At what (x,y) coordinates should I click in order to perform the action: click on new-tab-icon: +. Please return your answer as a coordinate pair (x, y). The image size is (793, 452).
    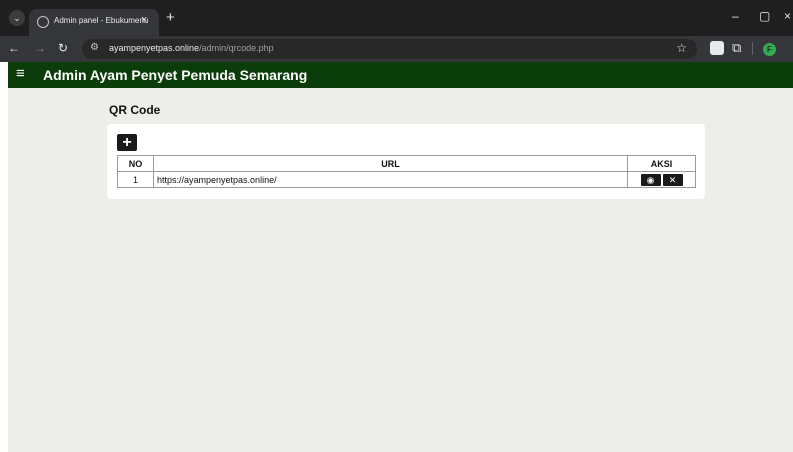
    Looking at the image, I should click on (170, 17).